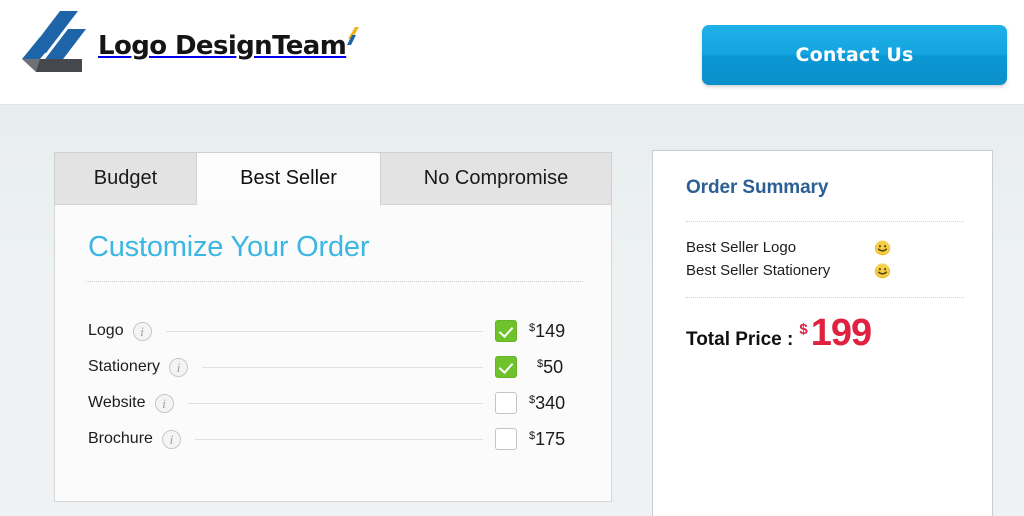 The width and height of the screenshot is (1024, 516). I want to click on list-item: Best Seller Stationery, so click(825, 270).